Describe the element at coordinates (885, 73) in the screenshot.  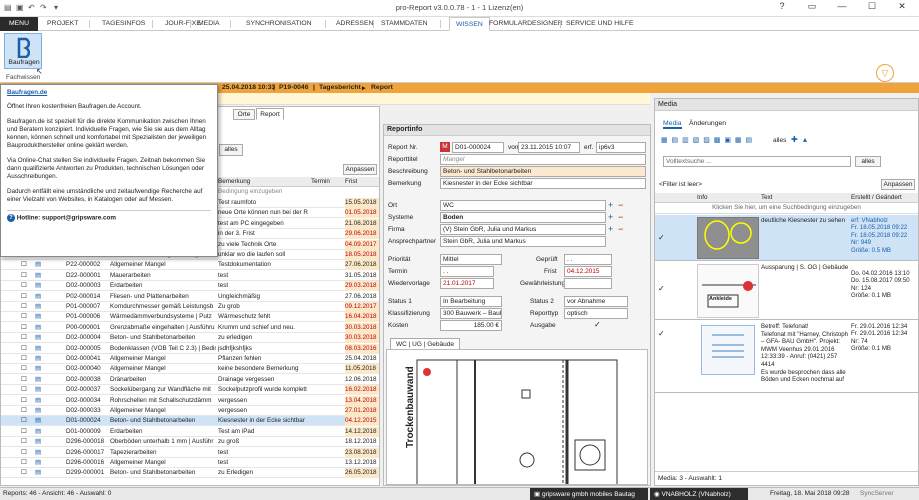
I see `filter-funnel-icon: ▽` at that location.